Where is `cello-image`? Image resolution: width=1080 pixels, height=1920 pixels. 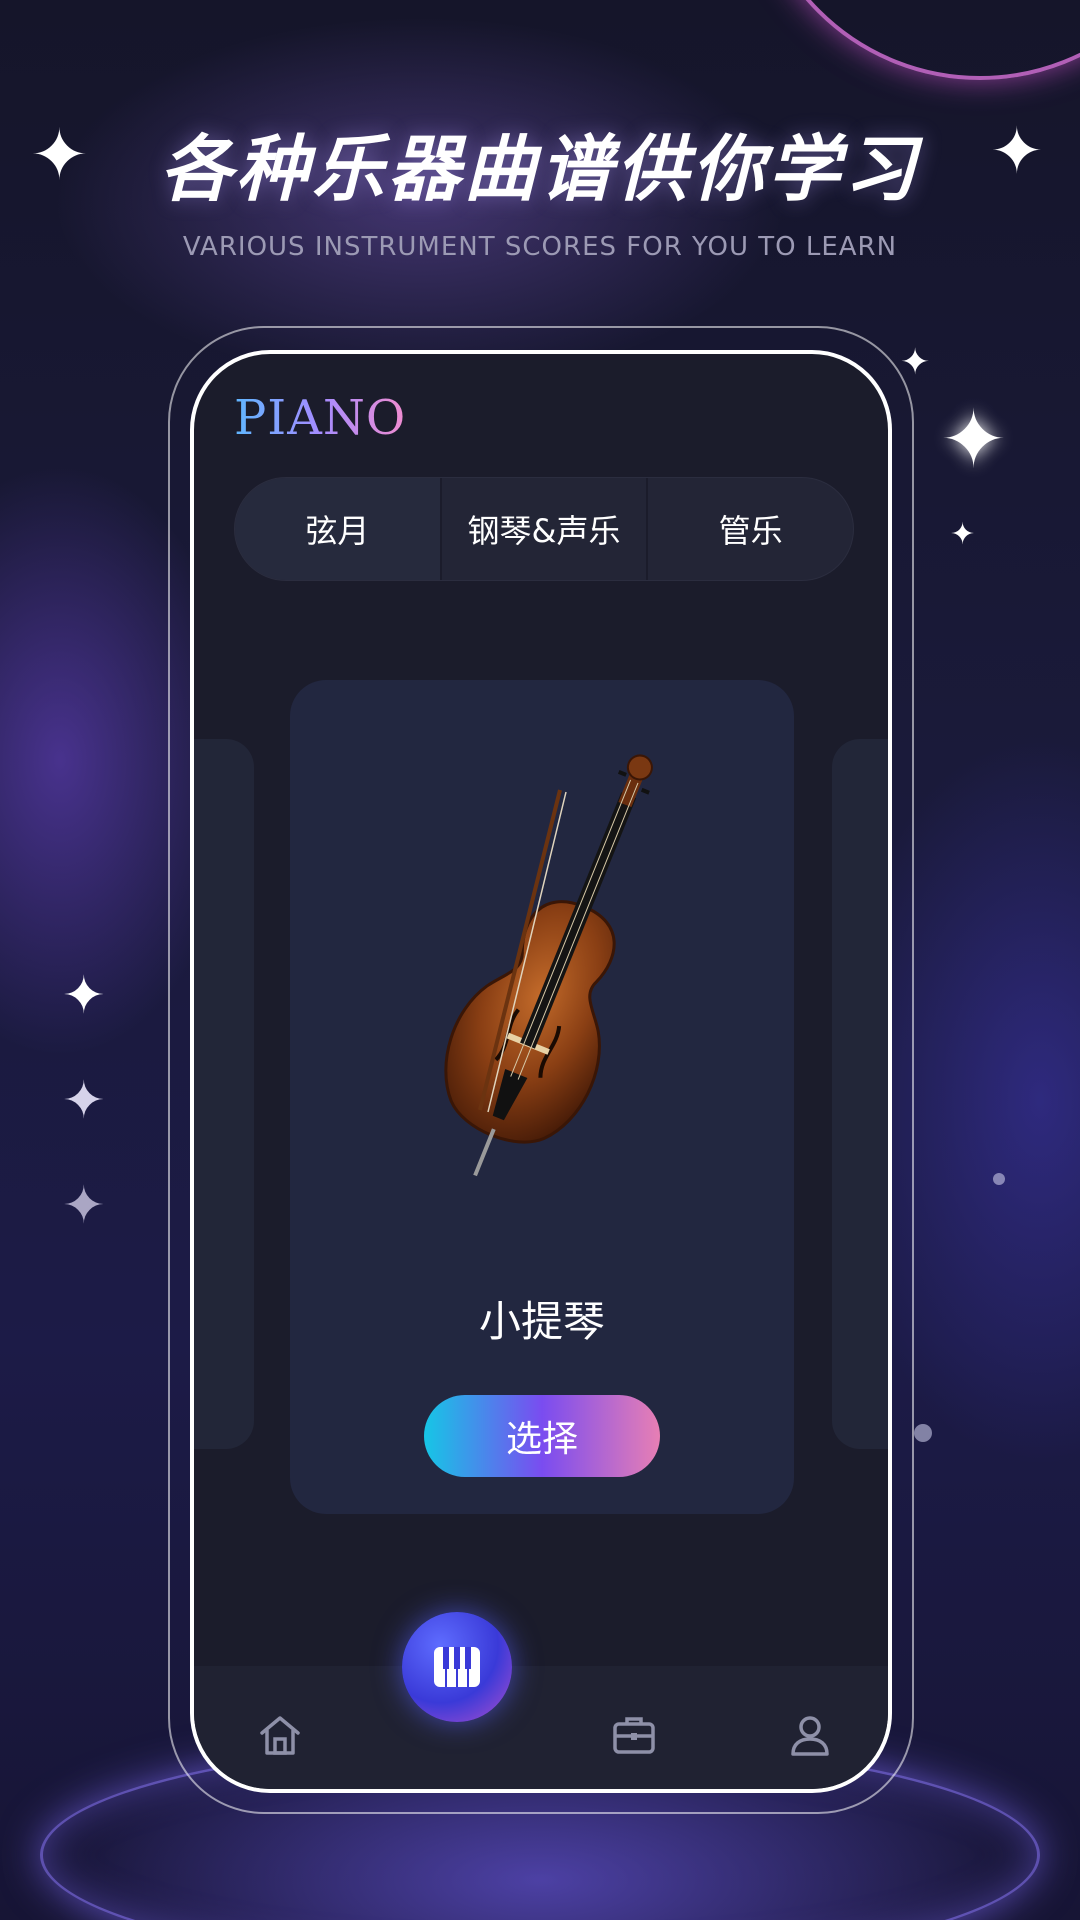 cello-image is located at coordinates (548, 965).